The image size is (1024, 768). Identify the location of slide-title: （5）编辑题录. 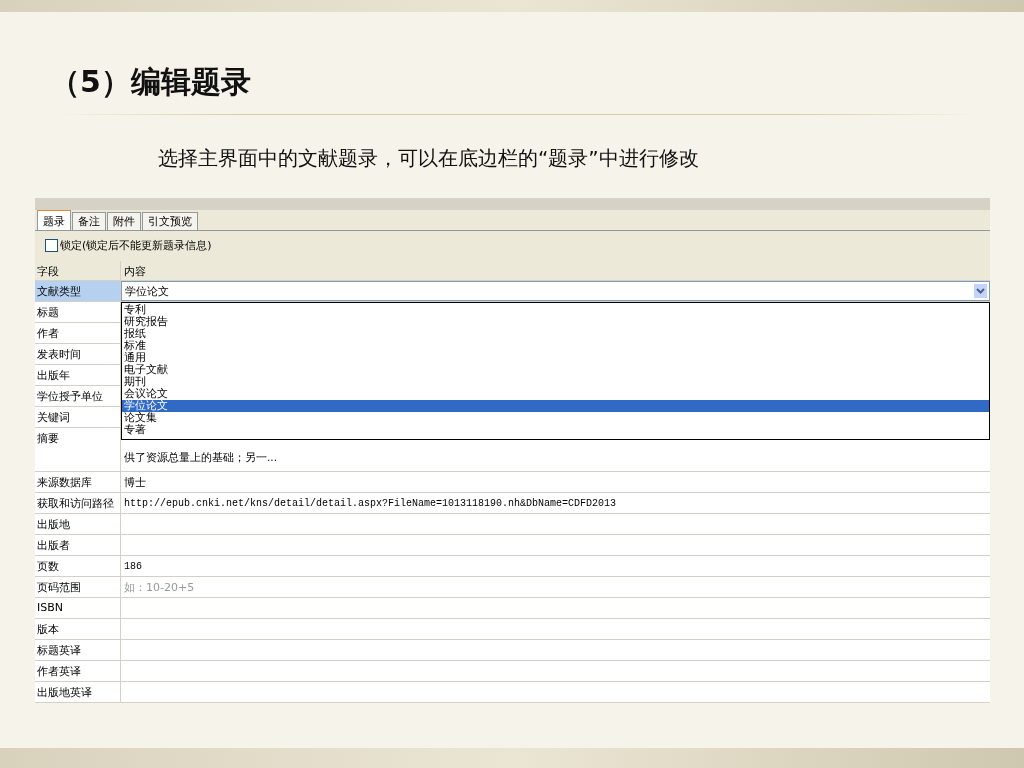
(151, 82).